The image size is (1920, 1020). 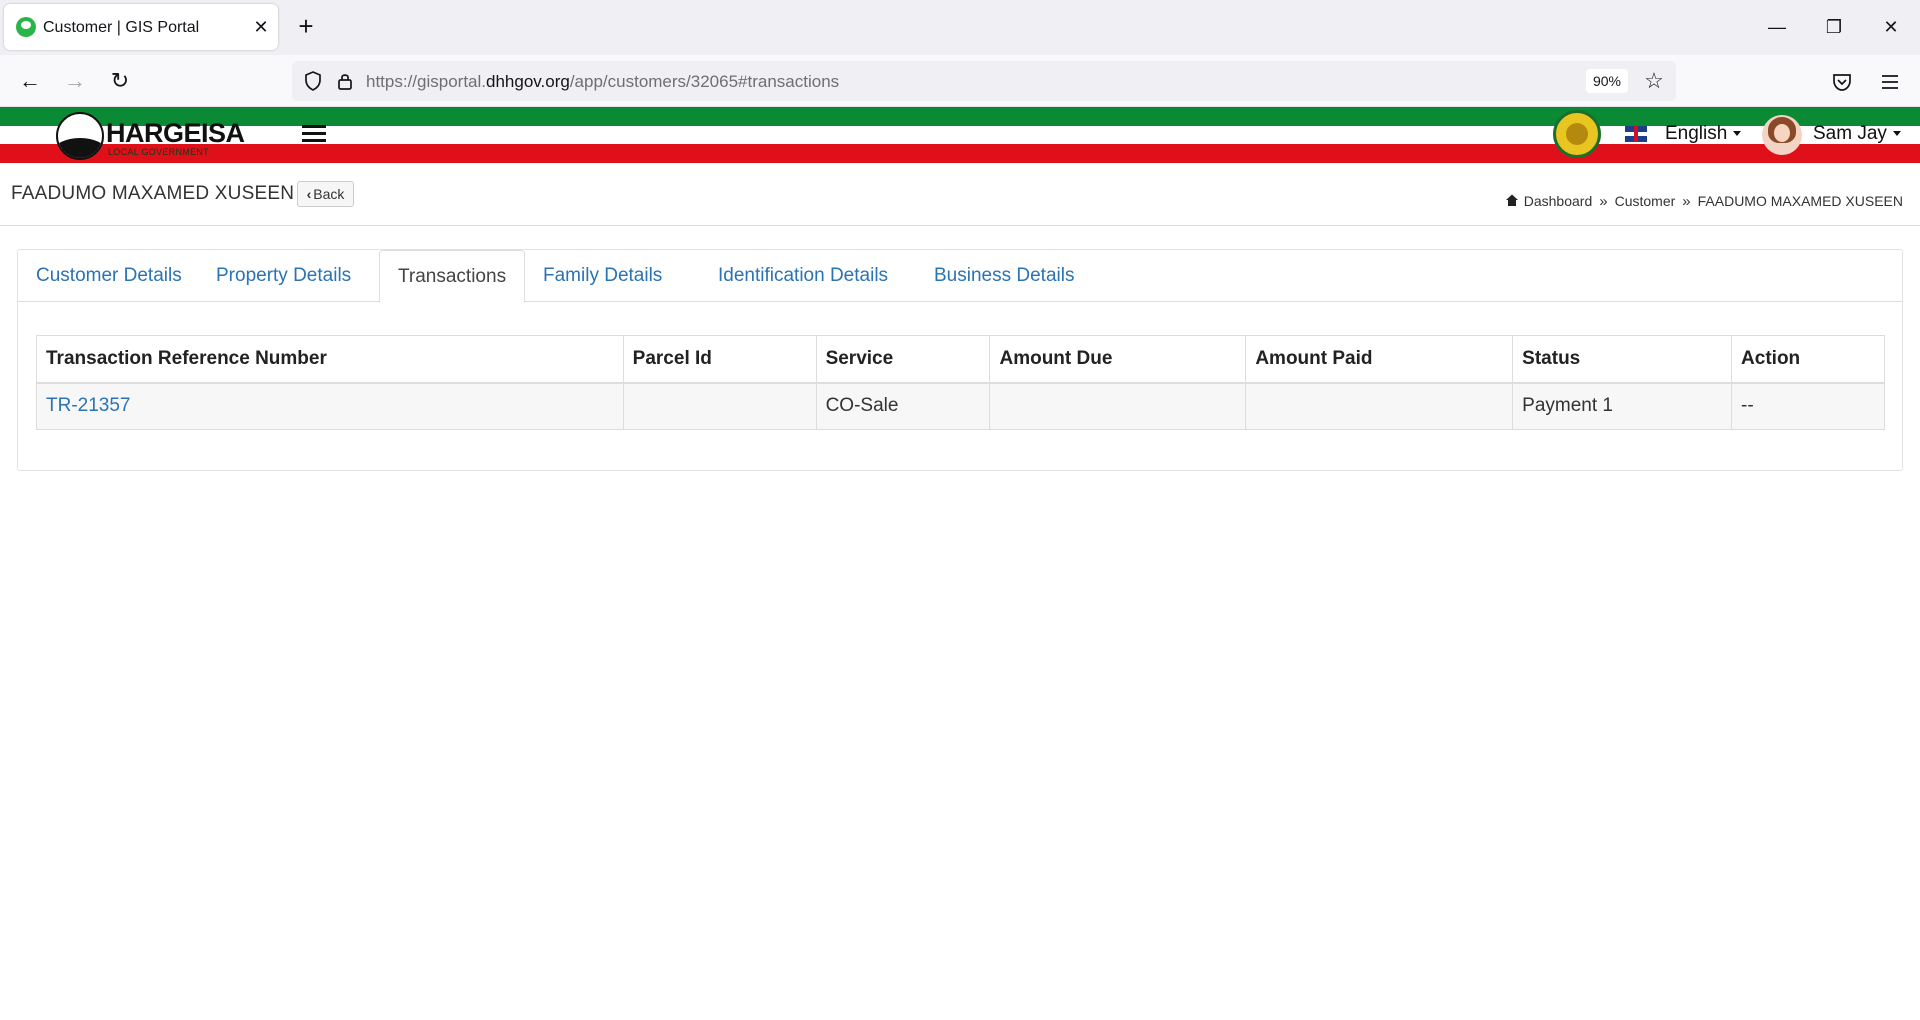 I want to click on breadcrumb-dashboard: Dashboard, so click(x=1558, y=201).